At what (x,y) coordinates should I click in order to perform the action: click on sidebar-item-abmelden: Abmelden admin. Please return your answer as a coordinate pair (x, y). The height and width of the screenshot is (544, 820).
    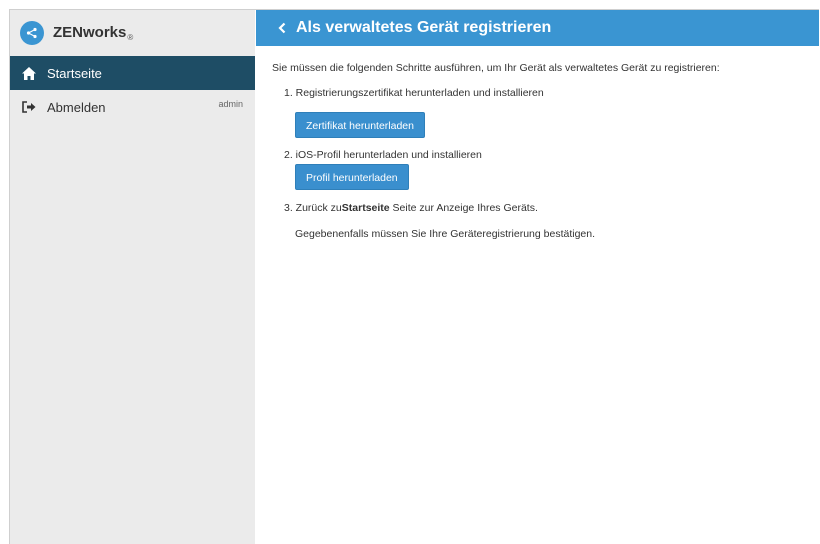
    Looking at the image, I should click on (132, 107).